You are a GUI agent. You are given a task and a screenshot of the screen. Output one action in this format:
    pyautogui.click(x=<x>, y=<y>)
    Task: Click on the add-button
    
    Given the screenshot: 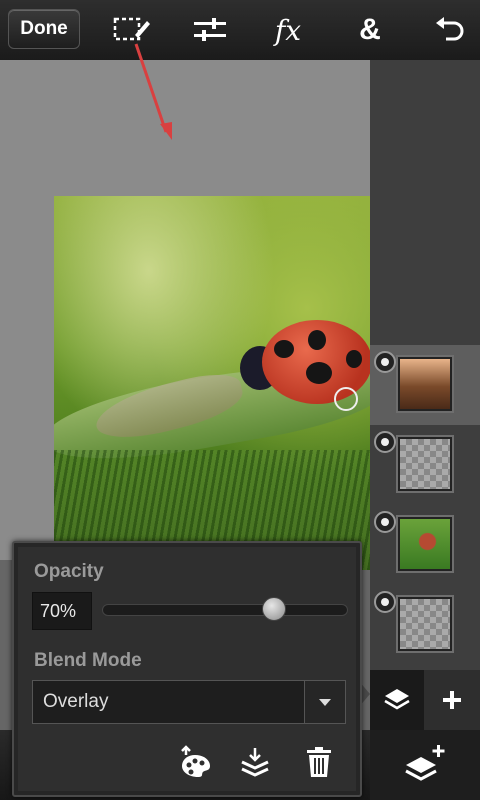 What is the action you would take?
    pyautogui.click(x=452, y=700)
    